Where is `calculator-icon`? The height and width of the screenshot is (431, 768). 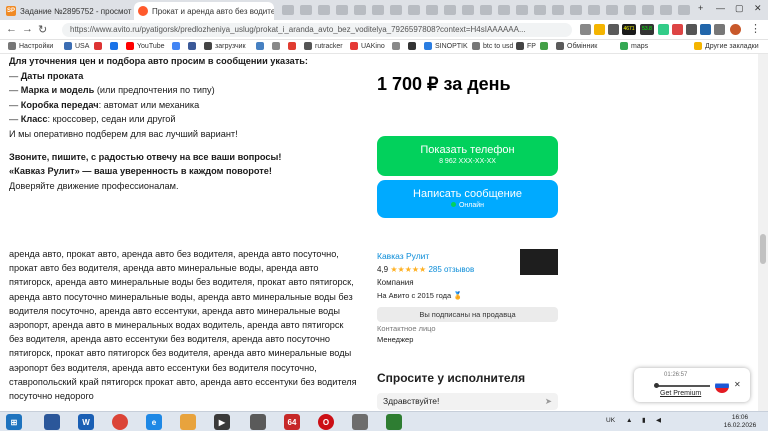 calculator-icon is located at coordinates (258, 422).